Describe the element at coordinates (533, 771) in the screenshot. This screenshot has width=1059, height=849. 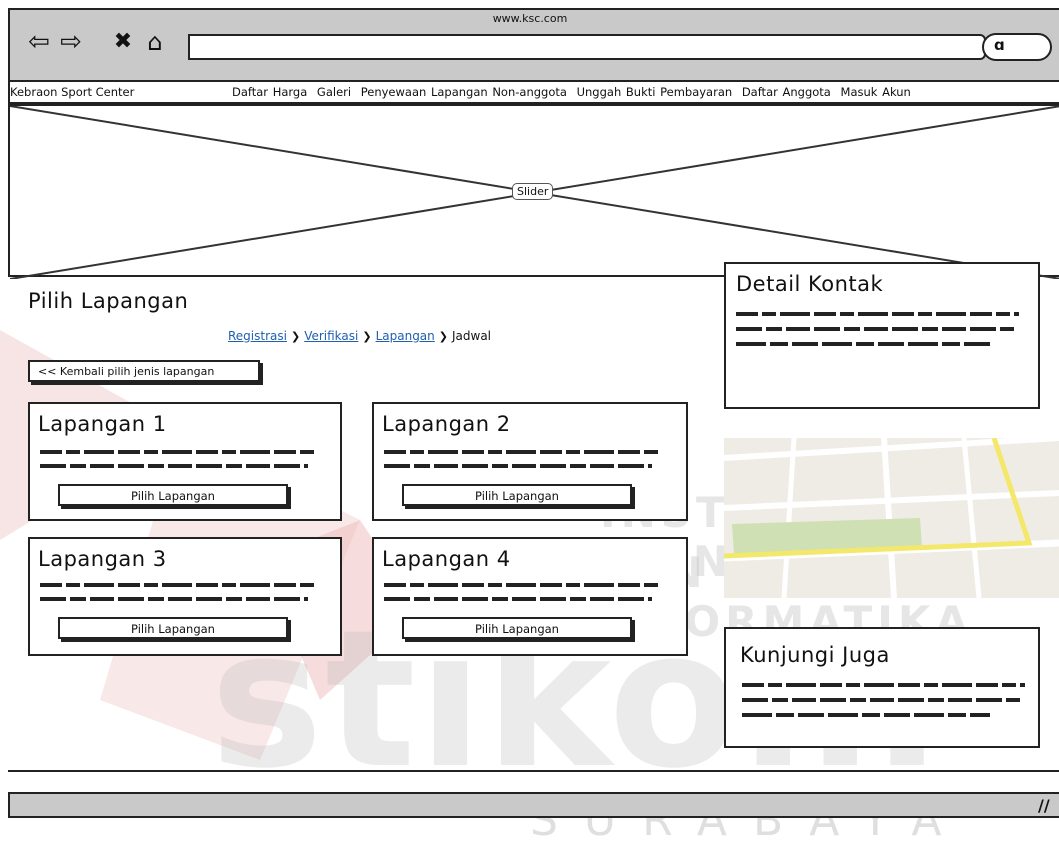
I see `footer-divider` at that location.